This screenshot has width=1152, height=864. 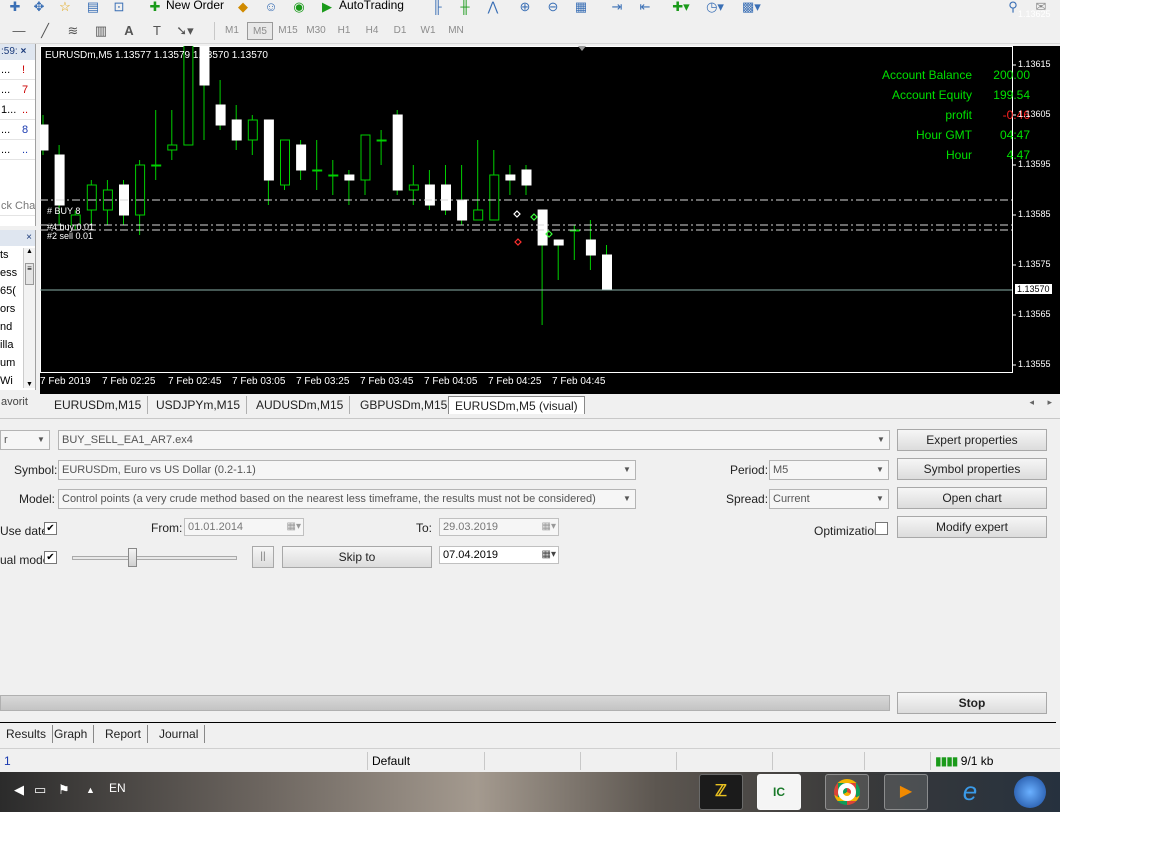 What do you see at coordinates (525, 8) in the screenshot?
I see `zoom-in-icon: ⊕` at bounding box center [525, 8].